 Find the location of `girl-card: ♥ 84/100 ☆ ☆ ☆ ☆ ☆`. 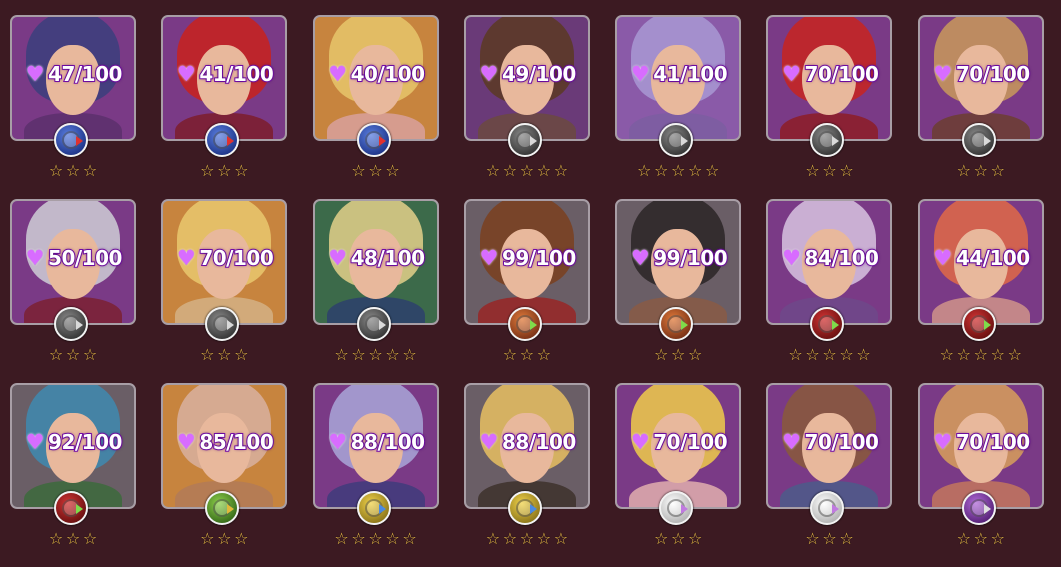

girl-card: ♥ 84/100 ☆ ☆ ☆ ☆ ☆ is located at coordinates (829, 291).